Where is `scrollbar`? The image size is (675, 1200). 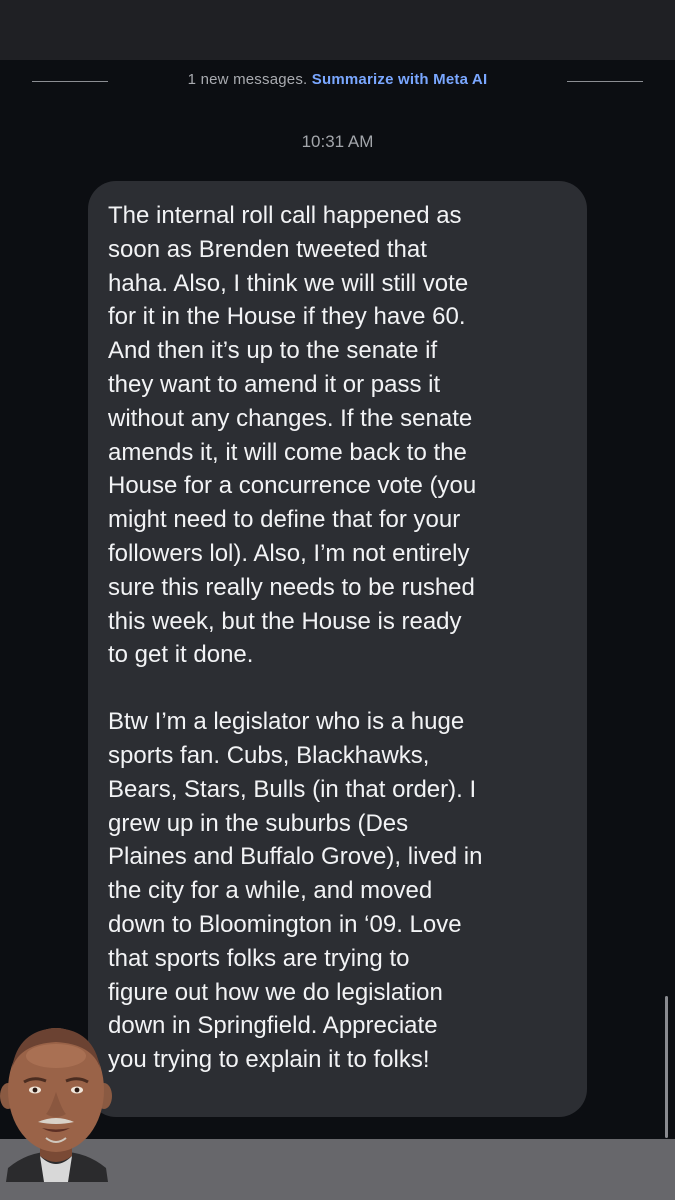 scrollbar is located at coordinates (666, 1067).